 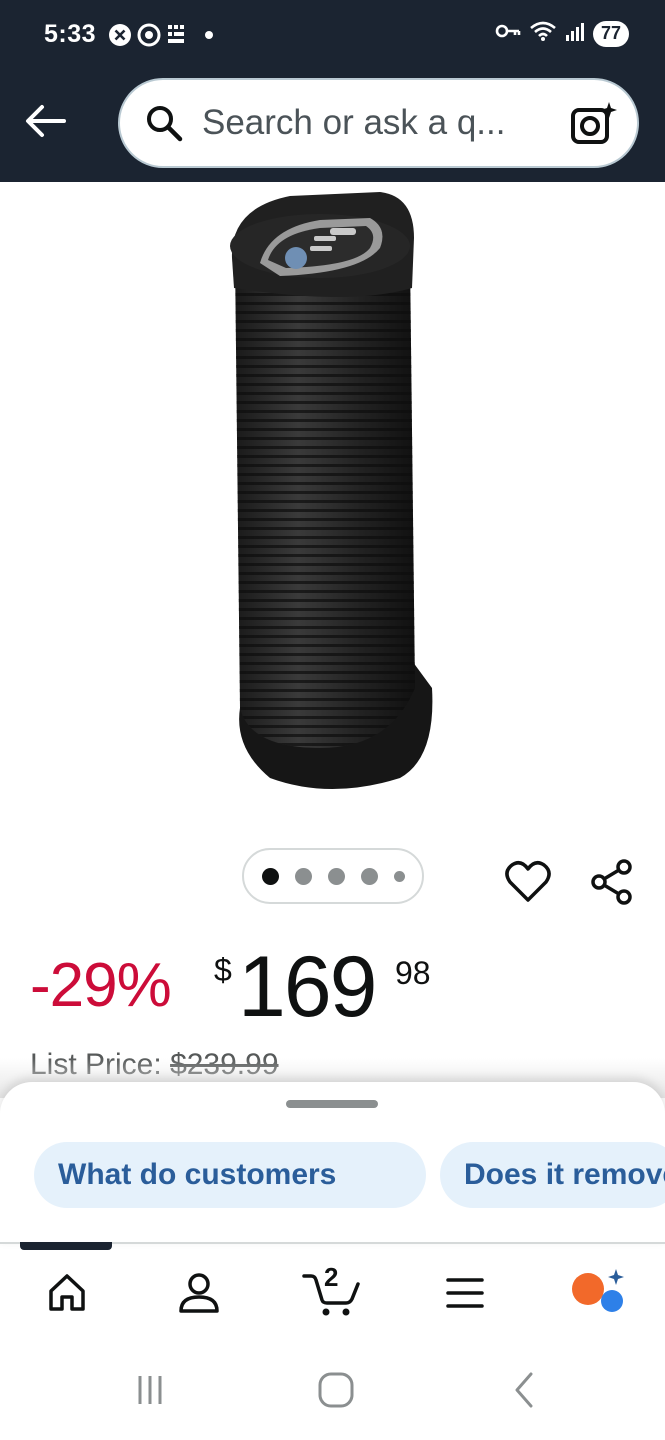 I want to click on signal-icon, so click(x=575, y=33).